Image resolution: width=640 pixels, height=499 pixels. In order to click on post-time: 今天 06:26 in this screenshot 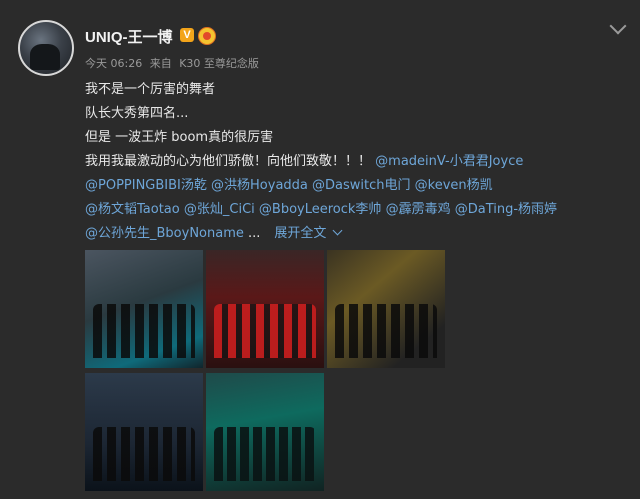, I will do `click(114, 63)`.